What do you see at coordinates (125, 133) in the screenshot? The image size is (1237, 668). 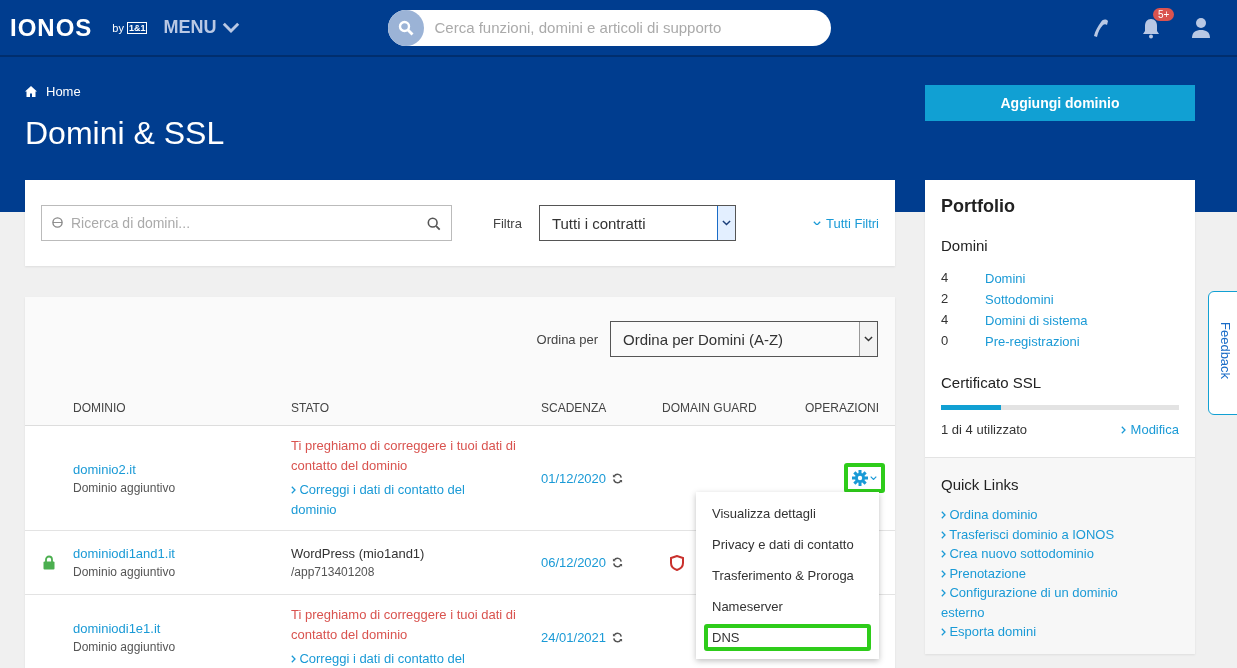 I see `page-title: Domini & SSL` at bounding box center [125, 133].